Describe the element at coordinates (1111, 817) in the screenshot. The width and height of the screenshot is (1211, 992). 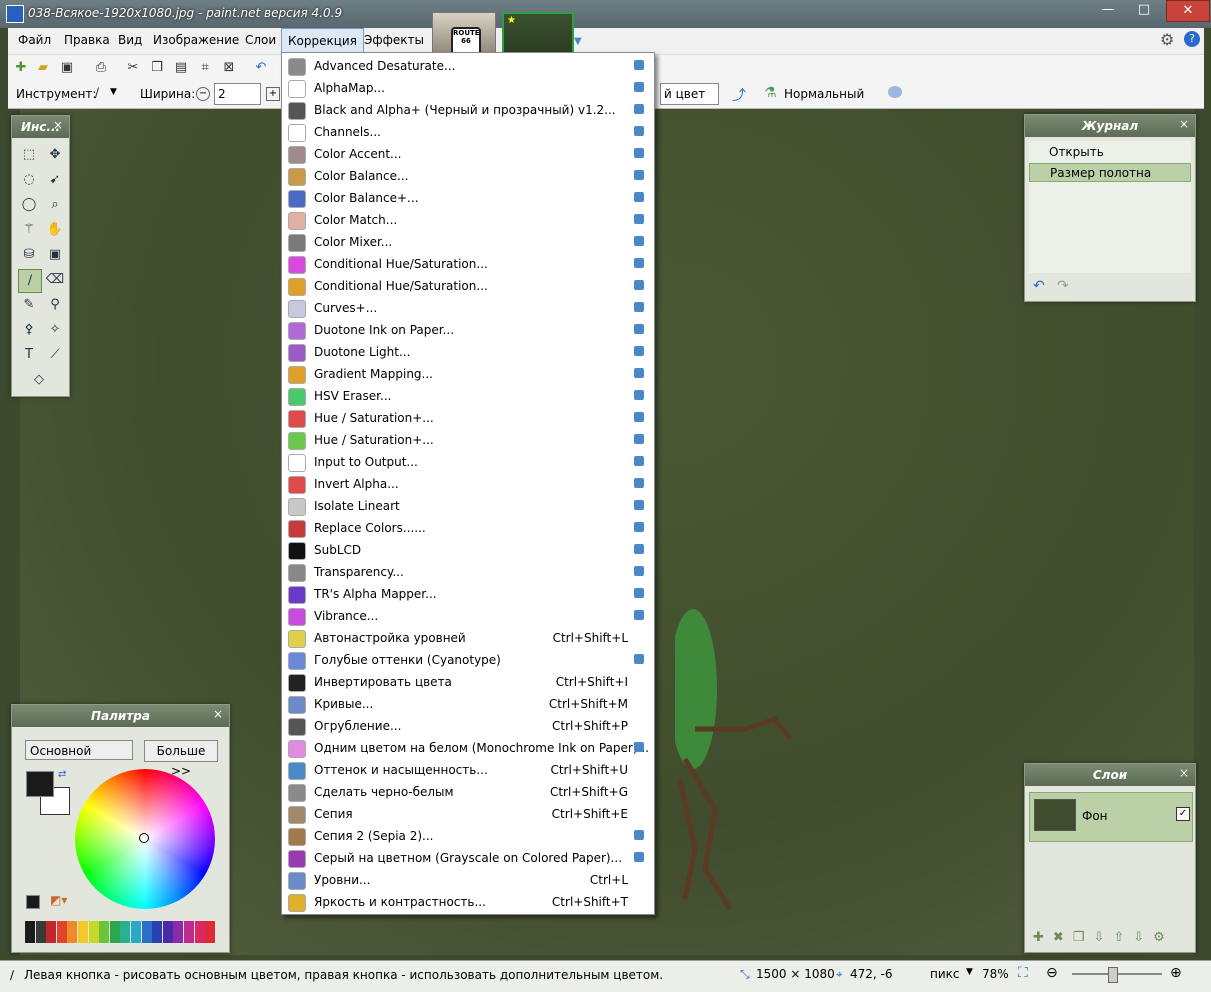
I see `layer-row: Фон ✓` at that location.